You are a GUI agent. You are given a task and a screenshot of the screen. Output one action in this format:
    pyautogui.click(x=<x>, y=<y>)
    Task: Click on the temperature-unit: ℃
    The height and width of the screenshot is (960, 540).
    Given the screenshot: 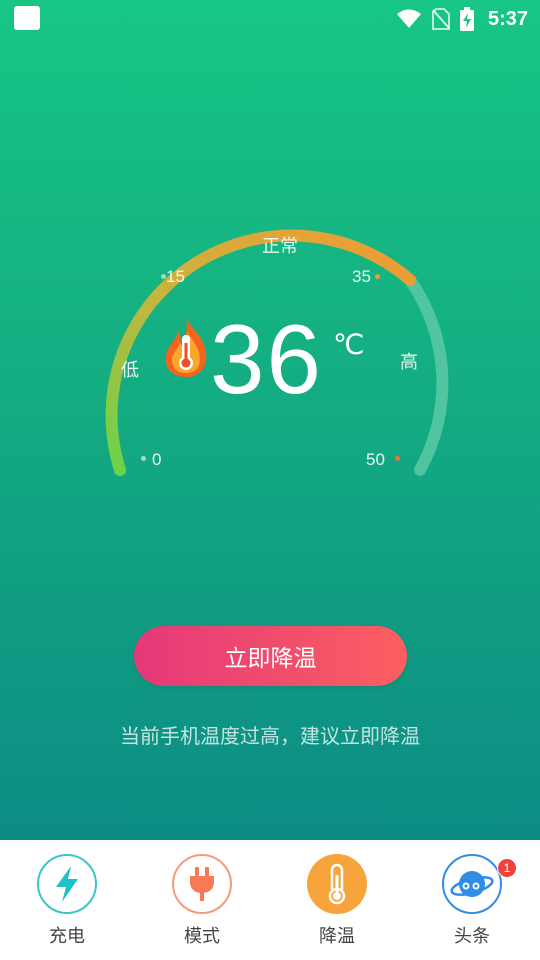 What is the action you would take?
    pyautogui.click(x=349, y=344)
    